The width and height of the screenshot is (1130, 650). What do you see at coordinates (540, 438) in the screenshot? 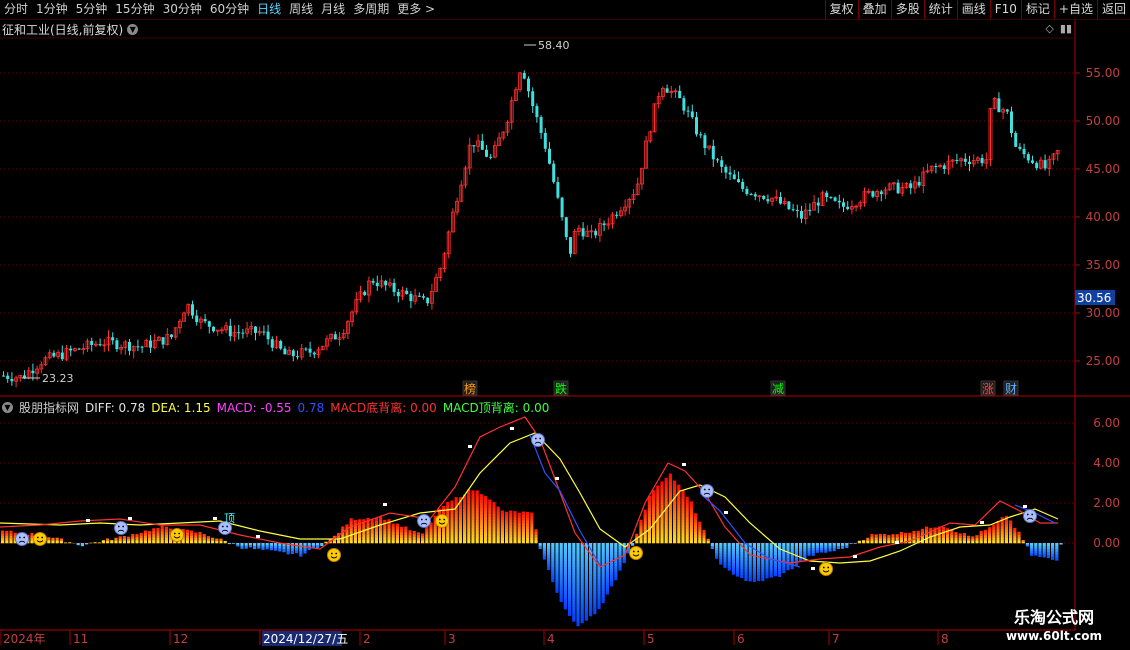
I see `face-eye` at bounding box center [540, 438].